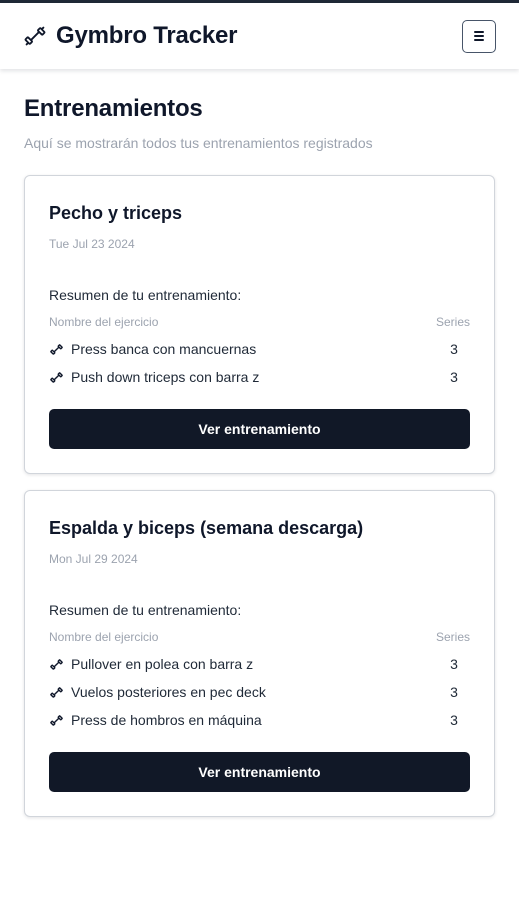 The width and height of the screenshot is (519, 919). I want to click on exercise-name: Vuelos posteriores en pec deck, so click(168, 692).